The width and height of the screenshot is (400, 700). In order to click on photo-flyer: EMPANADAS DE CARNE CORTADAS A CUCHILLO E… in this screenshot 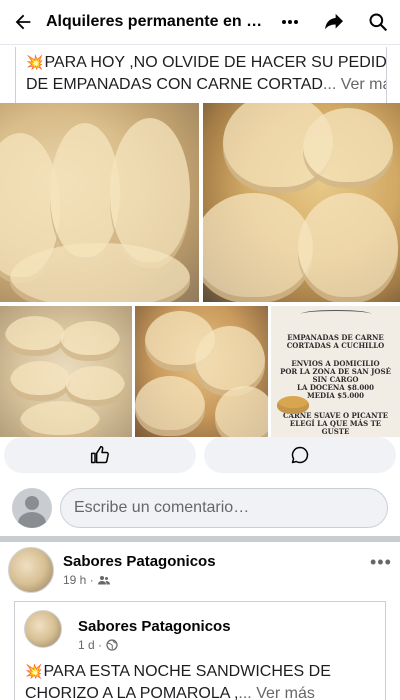, I will do `click(335, 371)`.